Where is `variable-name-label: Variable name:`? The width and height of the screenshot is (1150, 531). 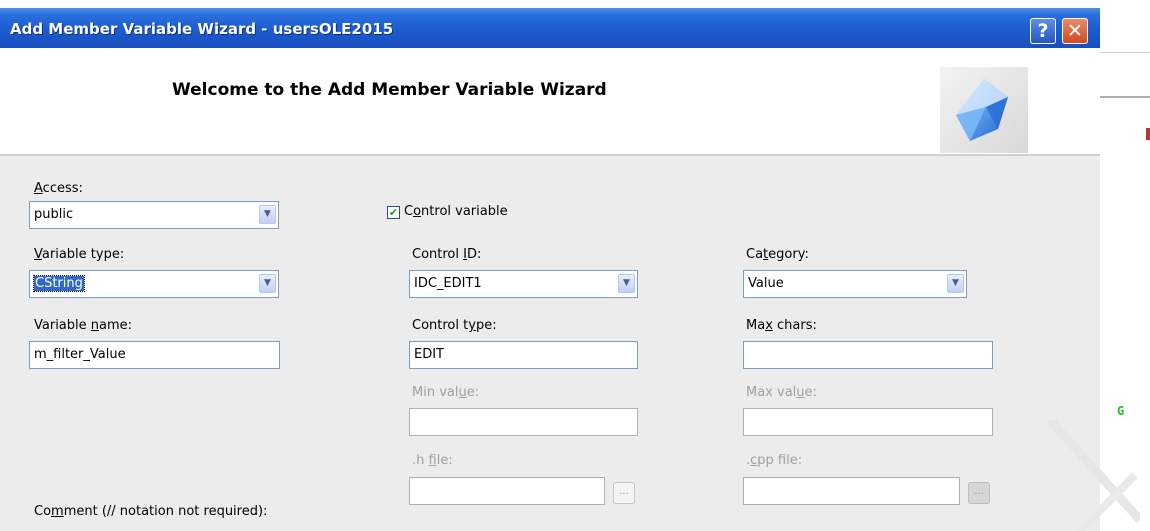
variable-name-label: Variable name: is located at coordinates (83, 325).